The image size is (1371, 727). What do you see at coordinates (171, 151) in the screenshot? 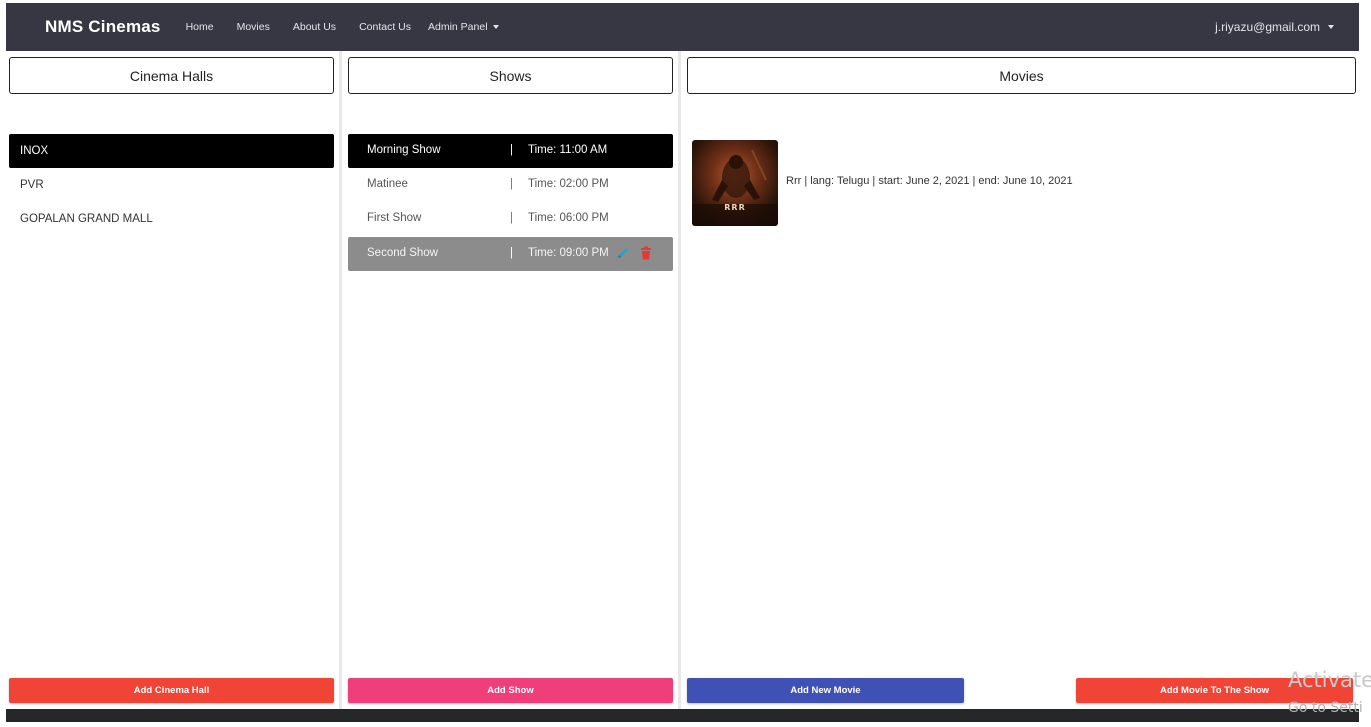
I see `hall-item-inox: INOX` at bounding box center [171, 151].